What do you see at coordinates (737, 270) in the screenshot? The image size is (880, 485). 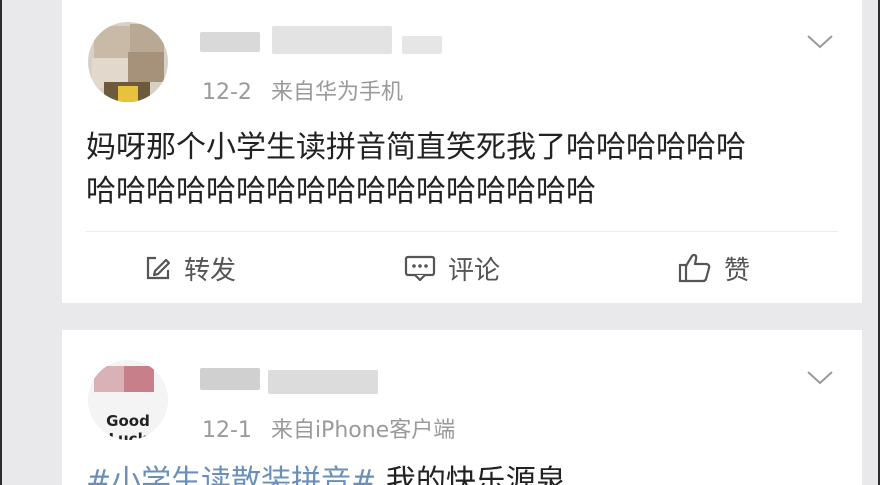 I see `like-label: 赞` at bounding box center [737, 270].